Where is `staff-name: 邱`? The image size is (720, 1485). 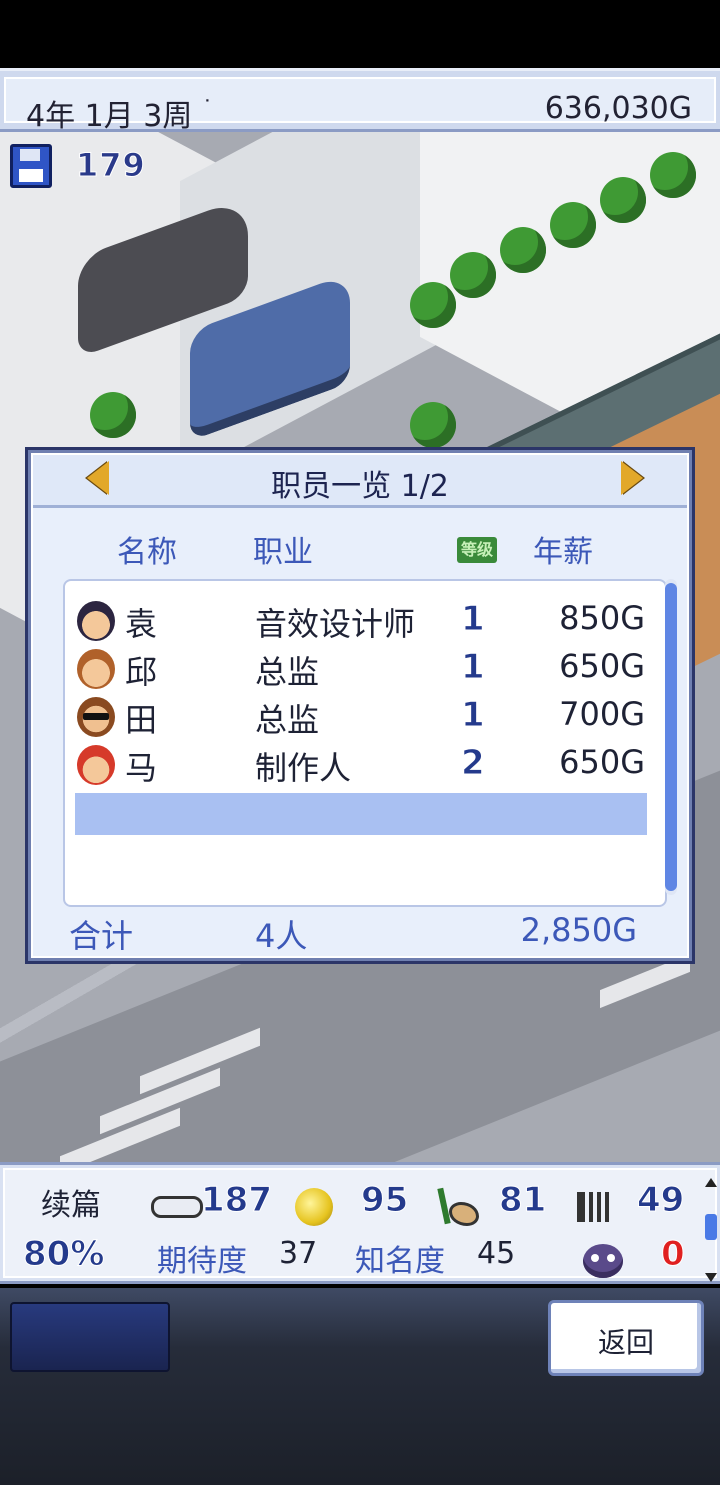
staff-name: 邱 is located at coordinates (141, 672).